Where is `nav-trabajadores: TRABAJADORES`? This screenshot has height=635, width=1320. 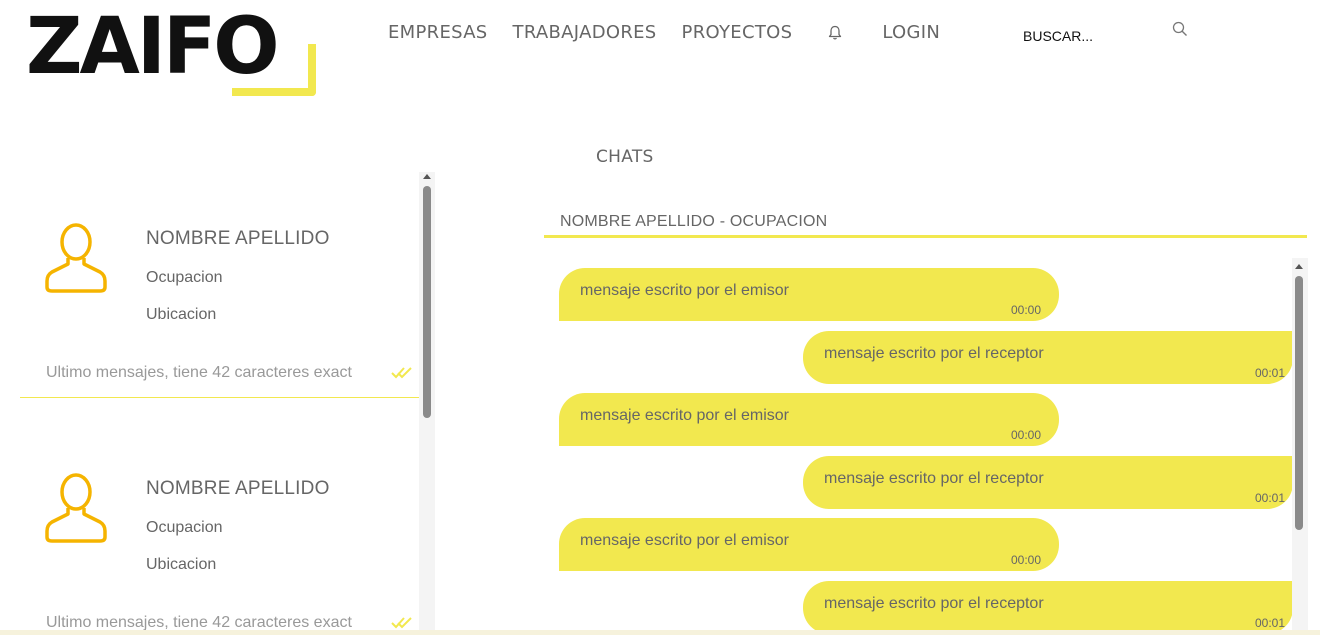 nav-trabajadores: TRABAJADORES is located at coordinates (585, 32).